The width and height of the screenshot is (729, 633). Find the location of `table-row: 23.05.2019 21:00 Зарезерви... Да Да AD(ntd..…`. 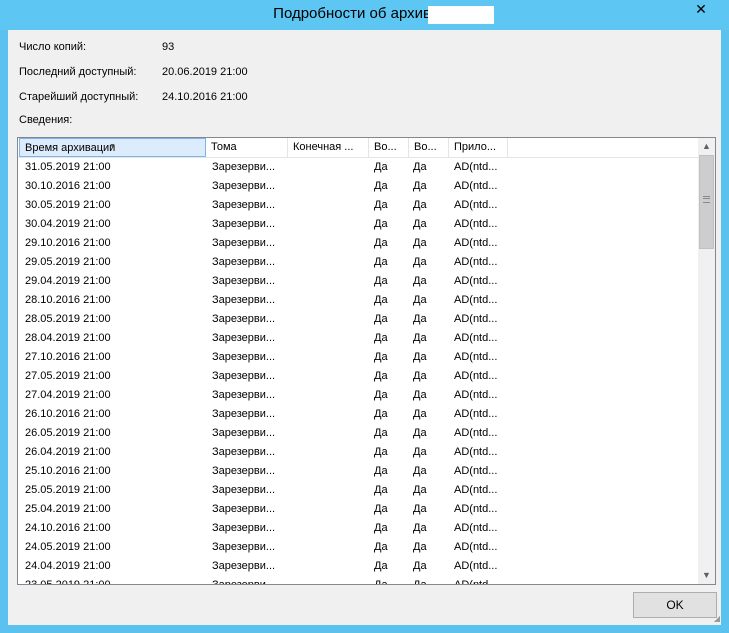

table-row: 23.05.2019 21:00 Зарезерви... Да Да AD(ntd..… is located at coordinates (358, 580).